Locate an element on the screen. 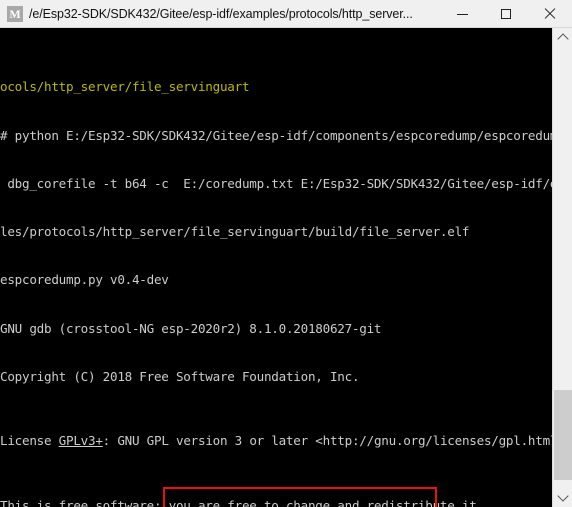 The height and width of the screenshot is (507, 572). terminal-line: espcoredump.py v0.4-dev is located at coordinates (84, 280).